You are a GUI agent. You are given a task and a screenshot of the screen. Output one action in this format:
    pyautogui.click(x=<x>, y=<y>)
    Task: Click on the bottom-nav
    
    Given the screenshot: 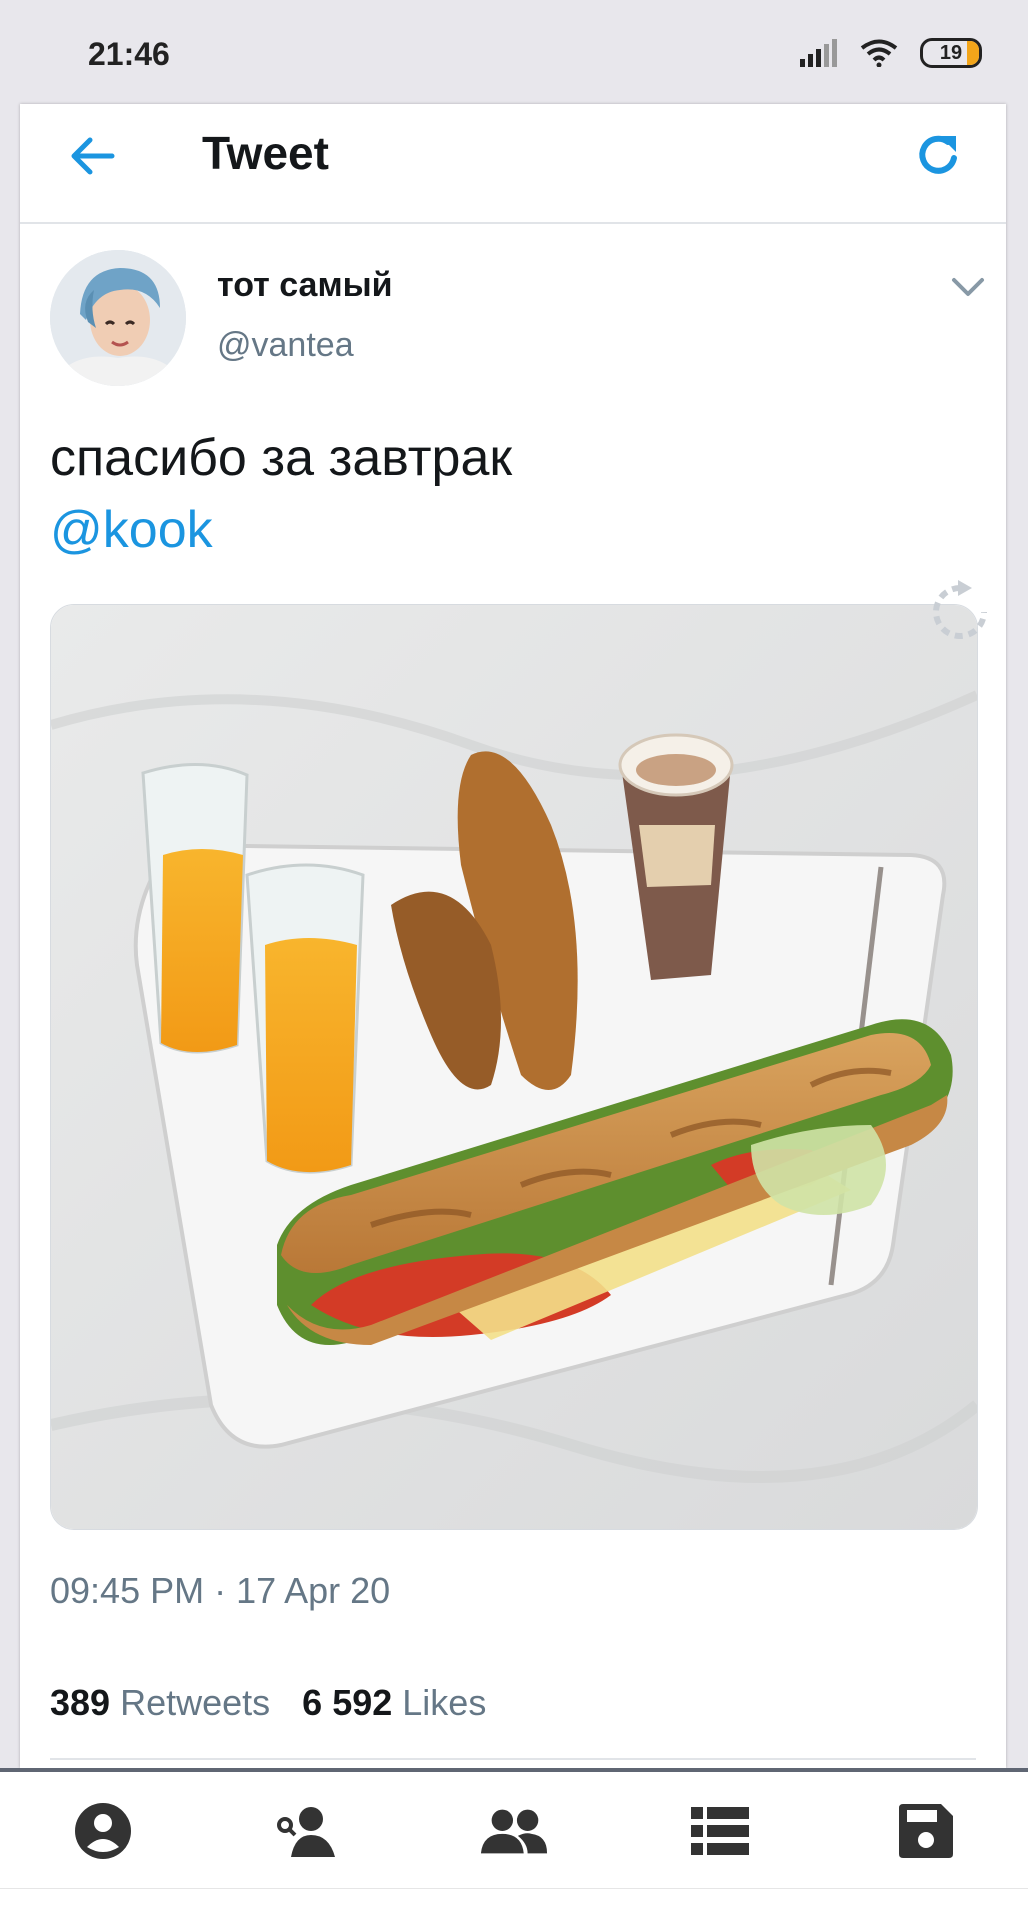 What is the action you would take?
    pyautogui.click(x=514, y=1829)
    